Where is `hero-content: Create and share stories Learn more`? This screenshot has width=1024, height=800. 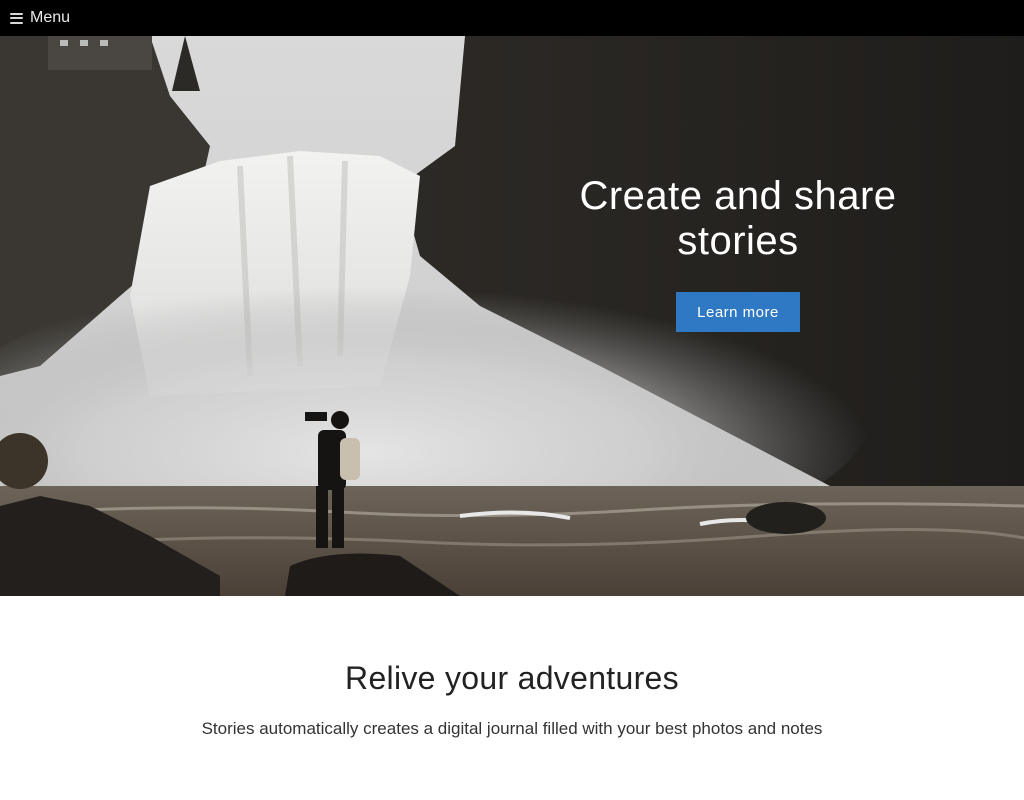
hero-content: Create and share stories Learn more is located at coordinates (738, 253).